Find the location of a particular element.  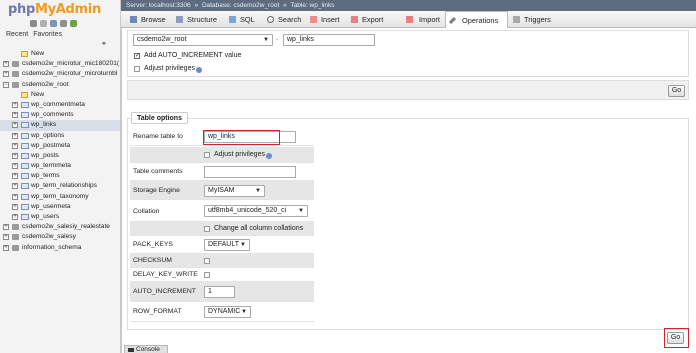

adjust-privileges-checkbox is located at coordinates (207, 155).